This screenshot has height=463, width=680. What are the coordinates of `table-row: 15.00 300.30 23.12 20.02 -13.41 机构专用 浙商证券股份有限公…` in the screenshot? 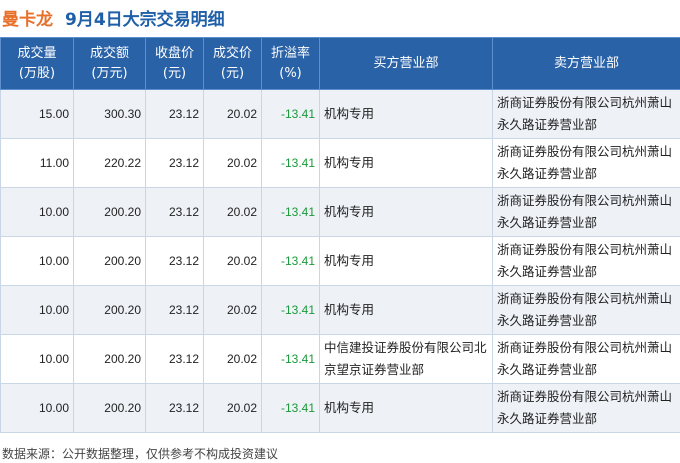 It's located at (340, 114).